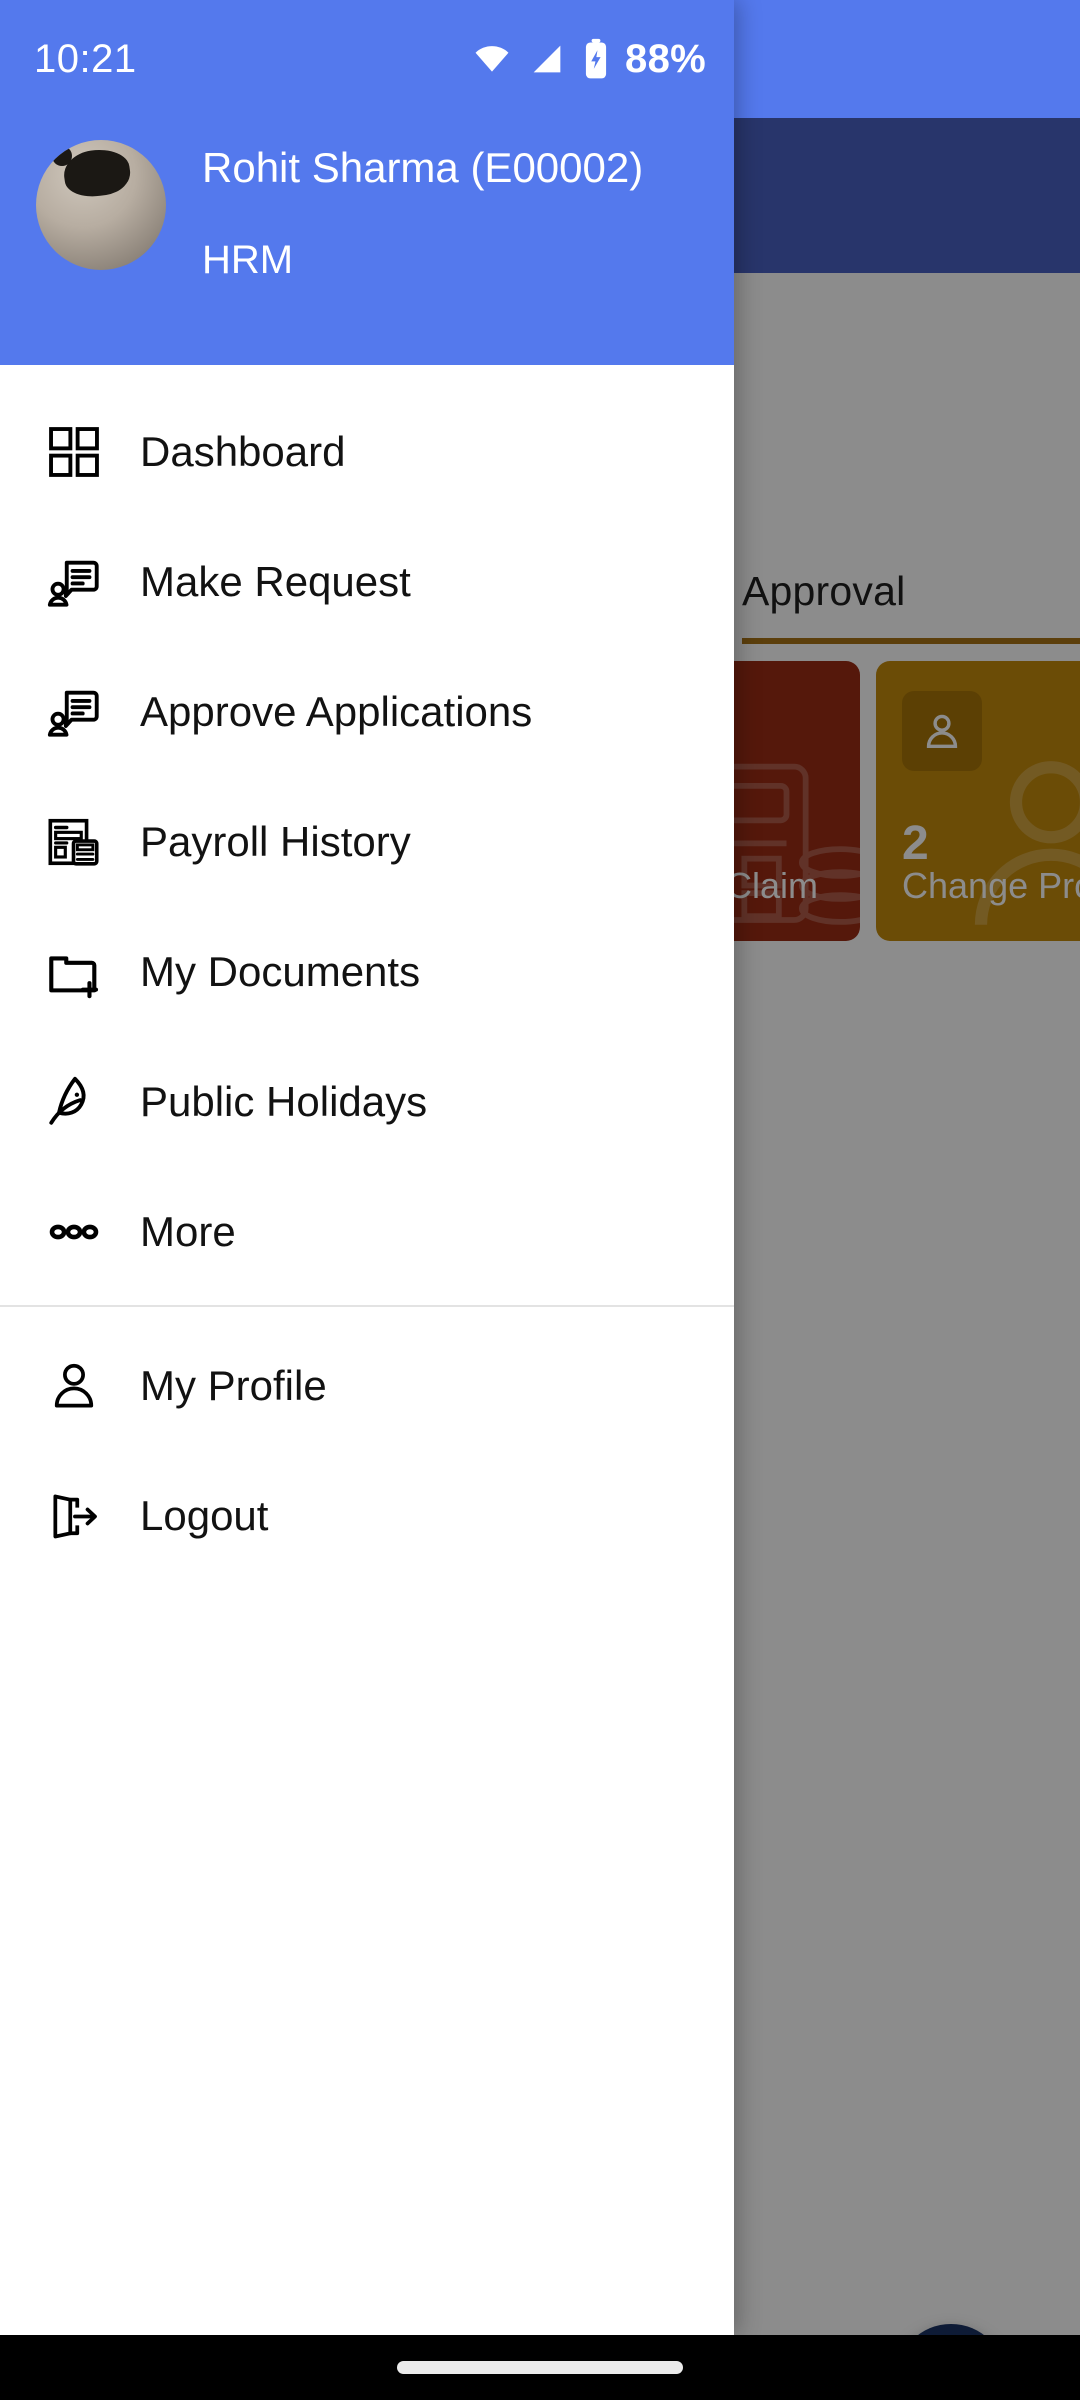  Describe the element at coordinates (74, 1232) in the screenshot. I see `three-dots-icon` at that location.